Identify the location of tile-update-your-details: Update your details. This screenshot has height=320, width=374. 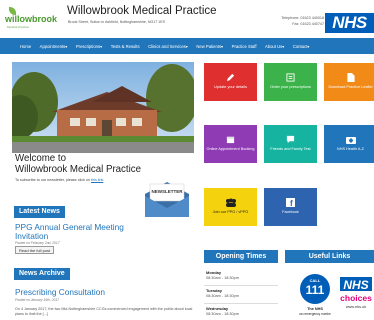
(230, 82).